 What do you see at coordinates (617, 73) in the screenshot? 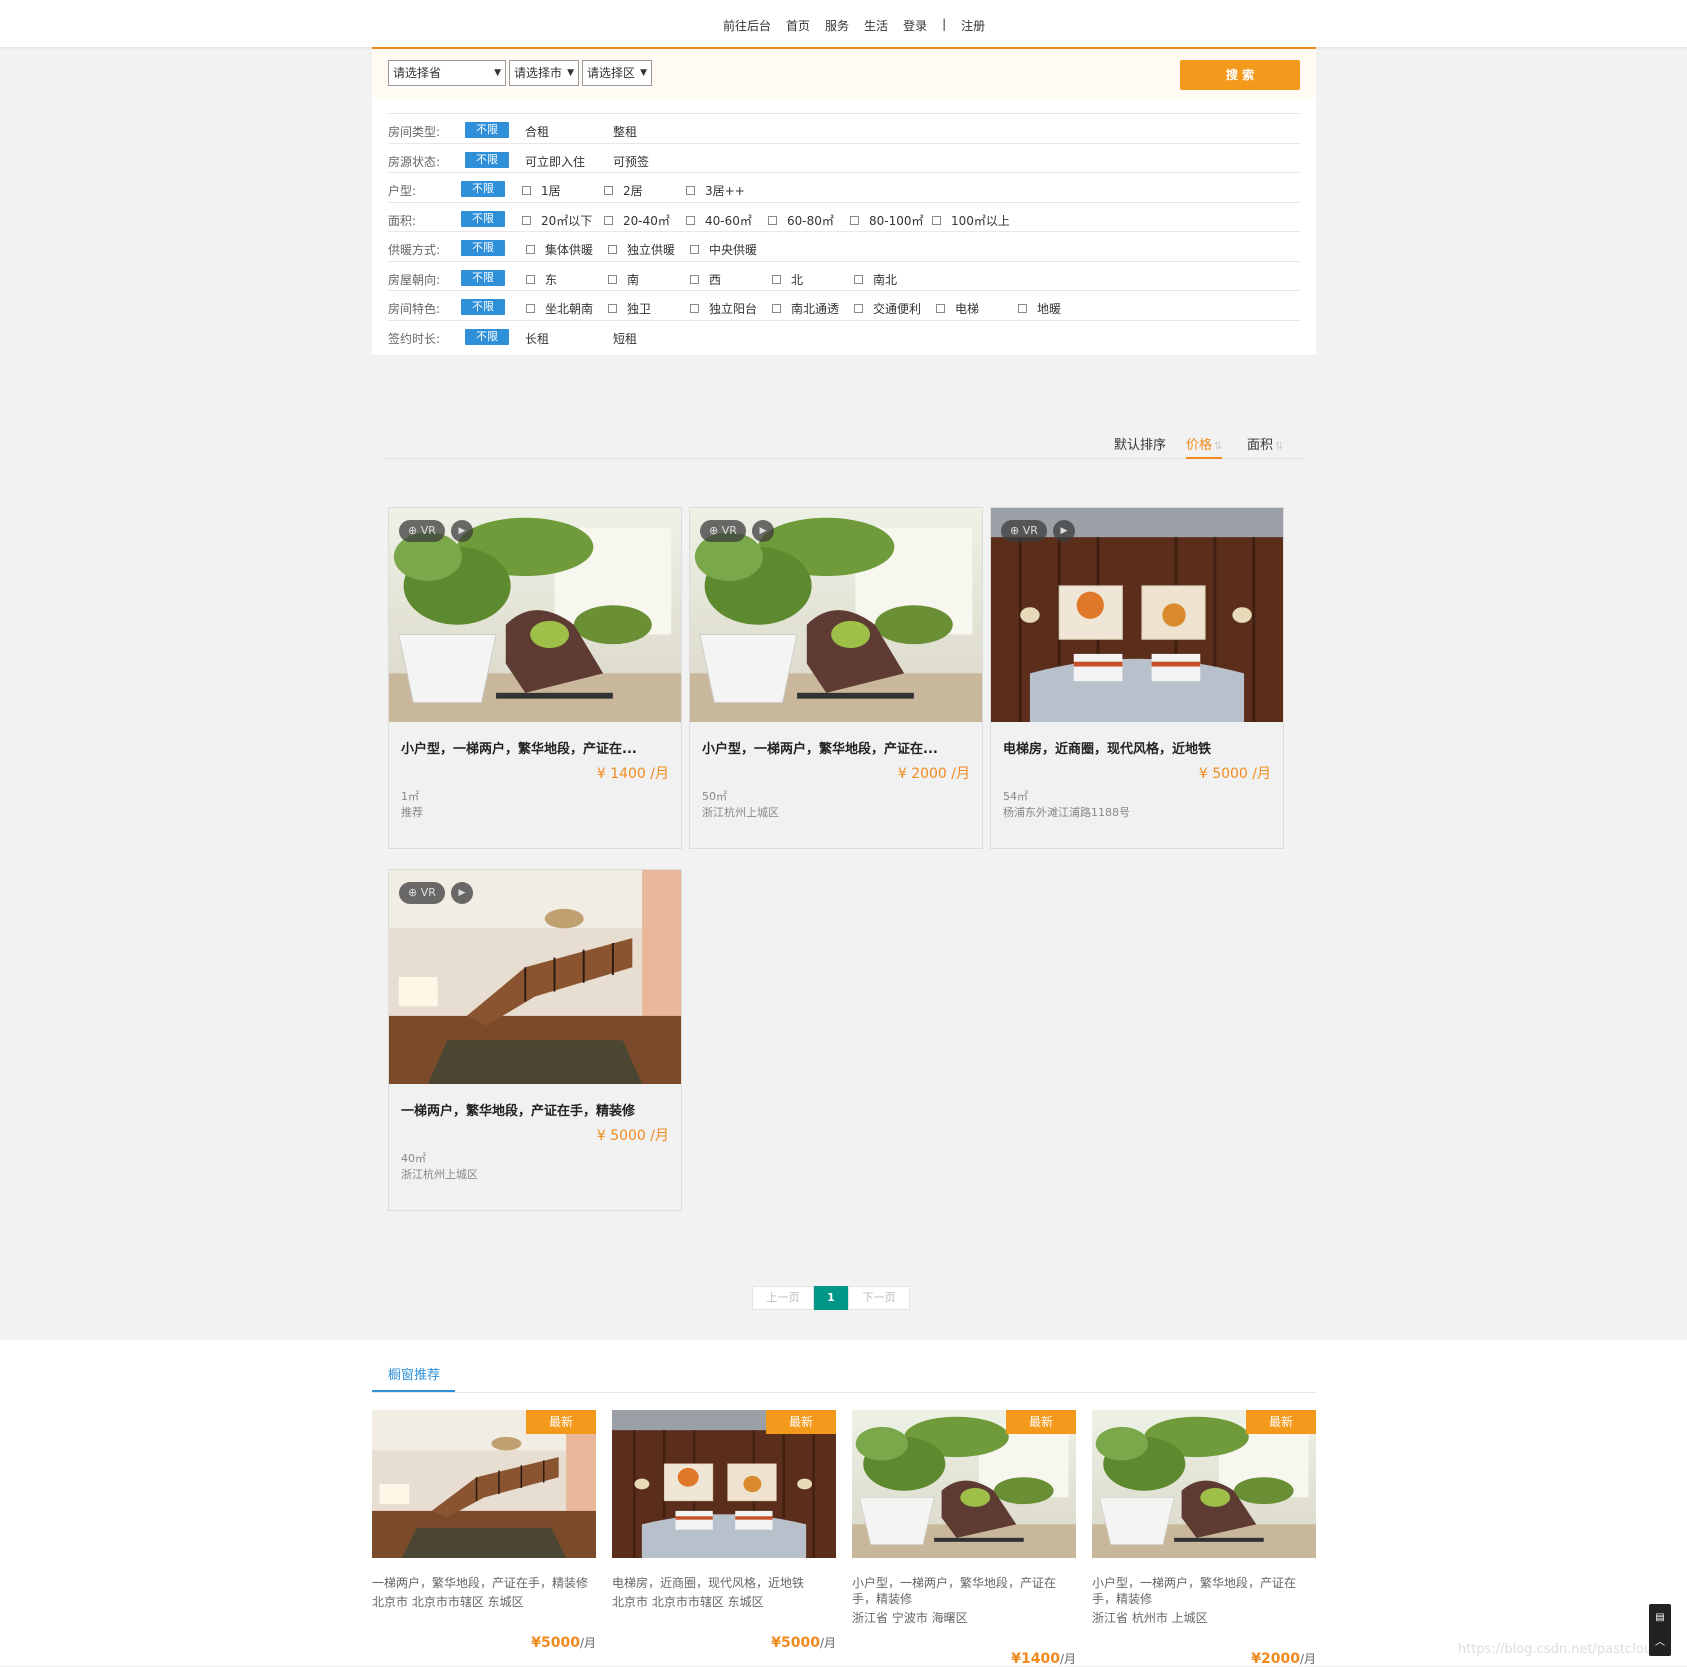
I see `district-select: 请选择区 ▼` at bounding box center [617, 73].